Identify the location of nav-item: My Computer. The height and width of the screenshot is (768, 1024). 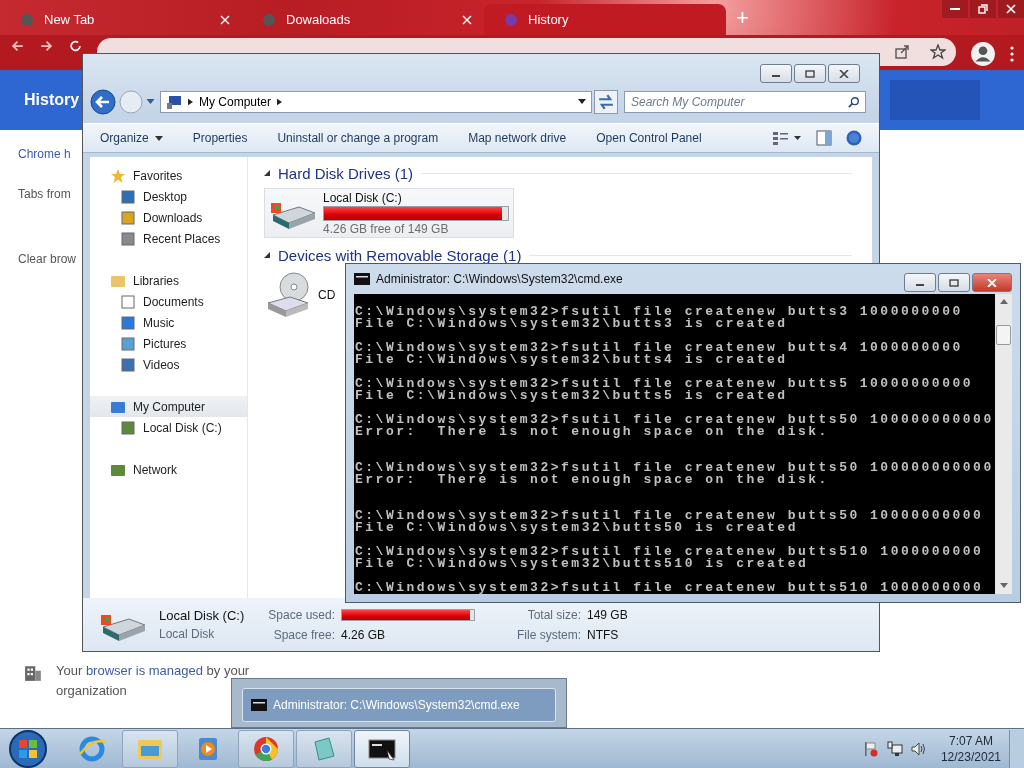
(168, 406).